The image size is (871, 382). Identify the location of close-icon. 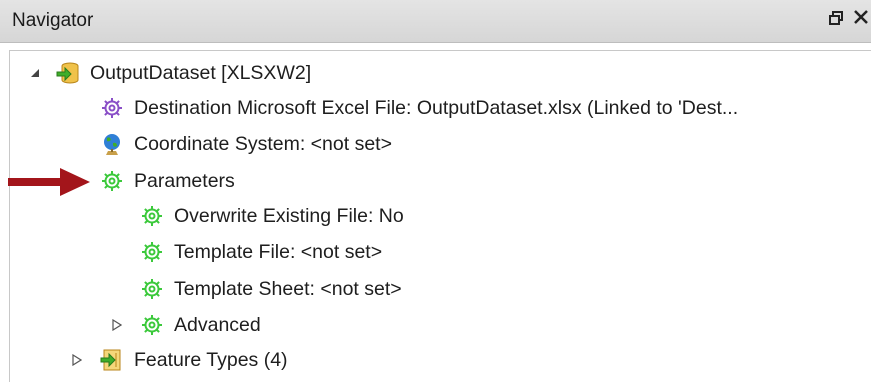
(861, 17).